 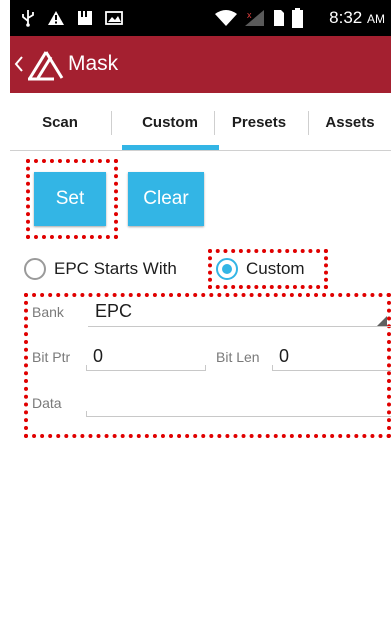 I want to click on bit-len-edge, so click(x=272, y=367).